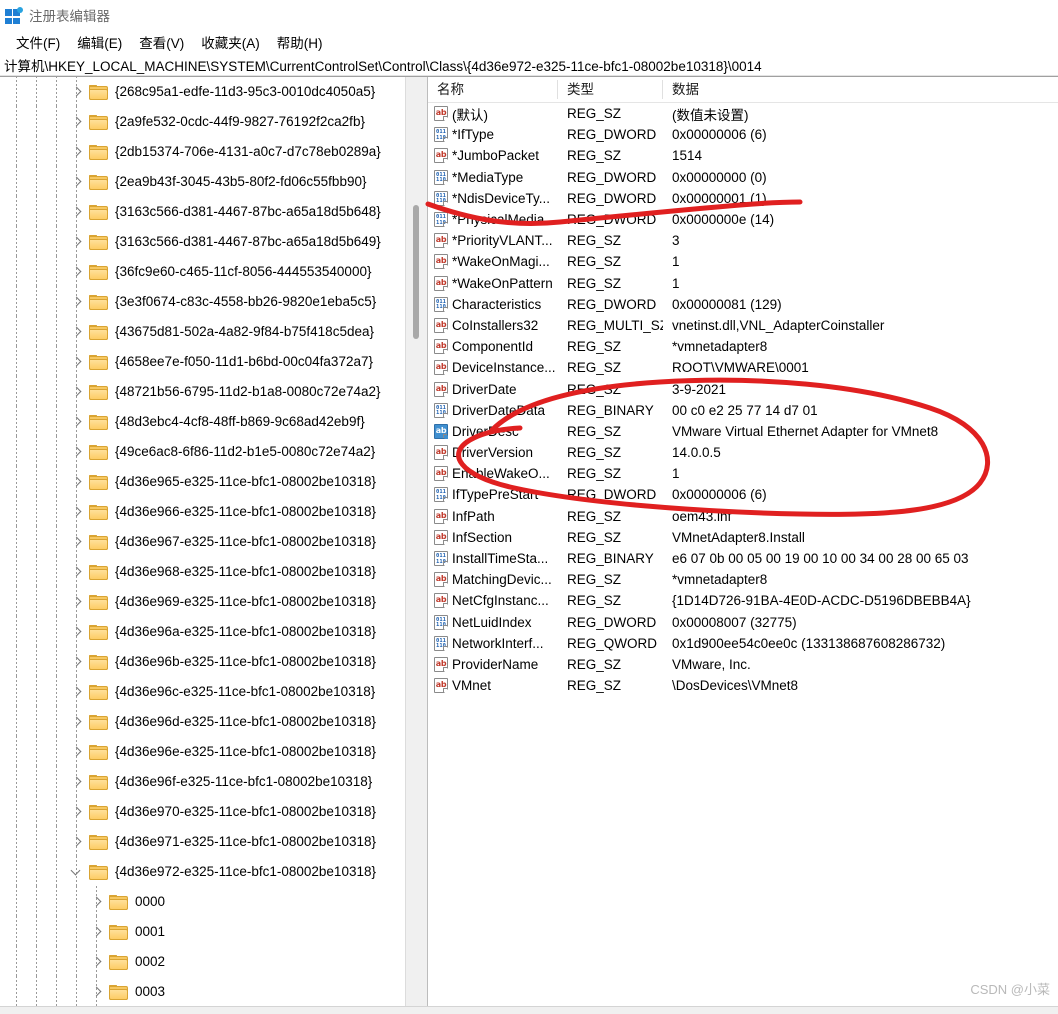 This screenshot has width=1058, height=1014. I want to click on tree-item: 0001, so click(203, 932).